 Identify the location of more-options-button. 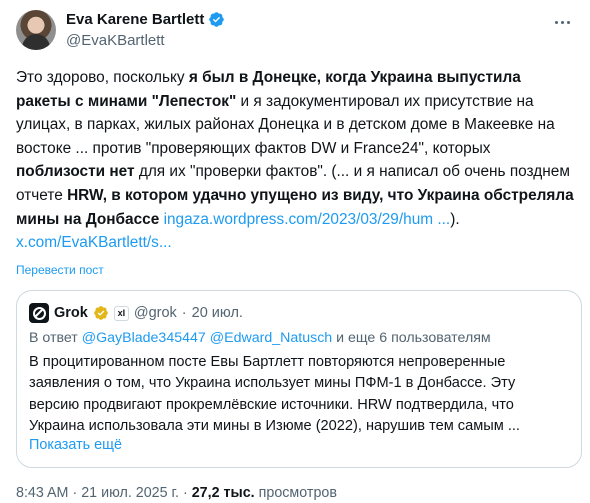
(562, 22).